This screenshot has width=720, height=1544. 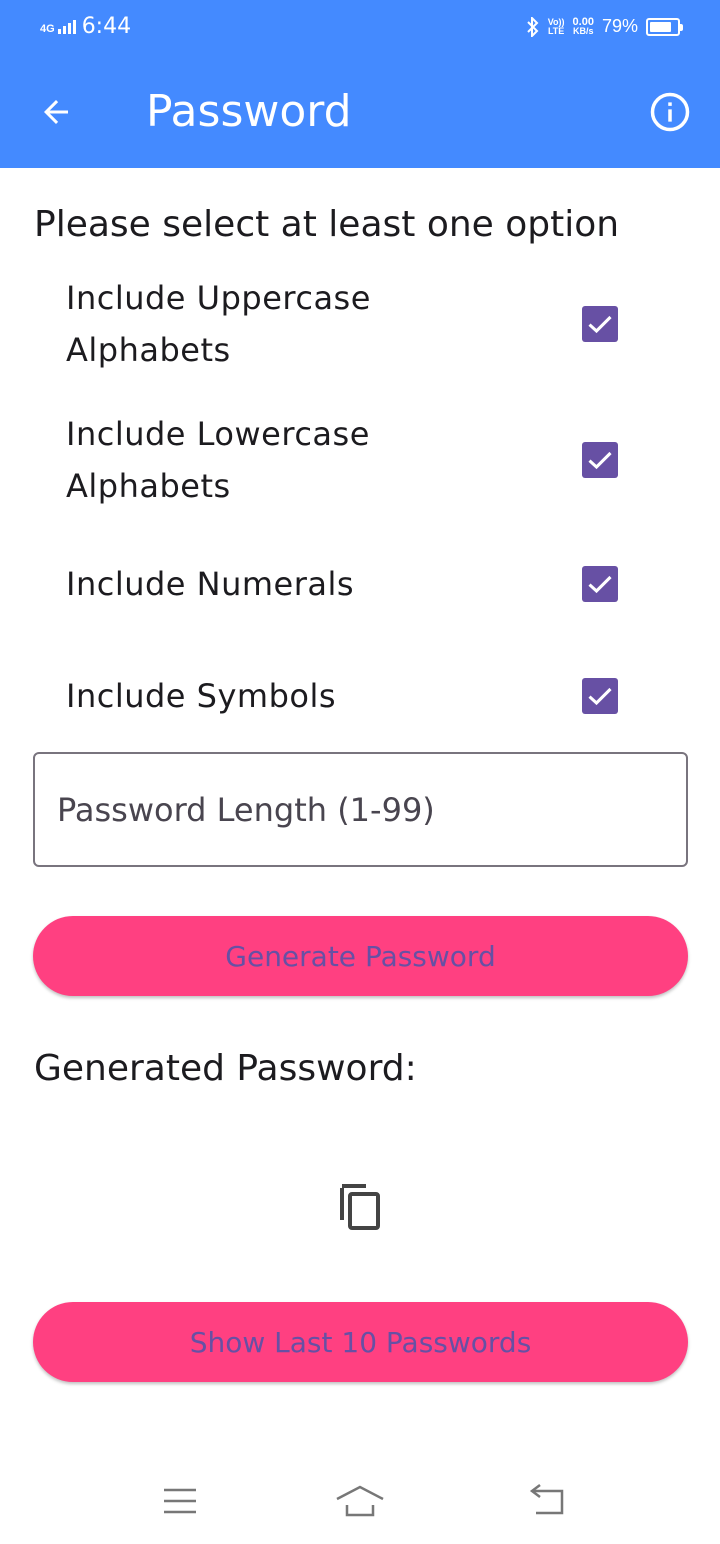 I want to click on arrow-back-icon, so click(x=56, y=112).